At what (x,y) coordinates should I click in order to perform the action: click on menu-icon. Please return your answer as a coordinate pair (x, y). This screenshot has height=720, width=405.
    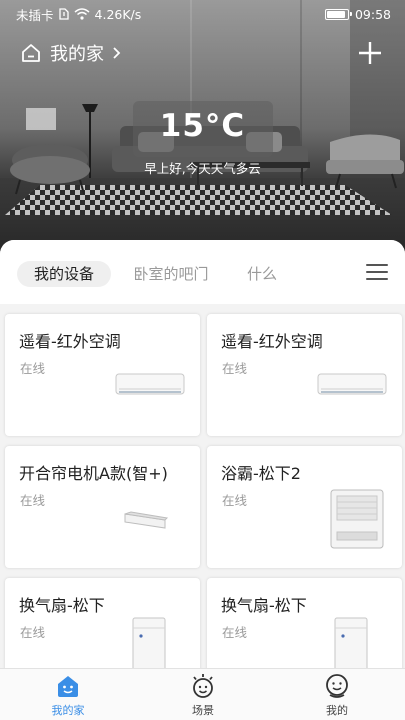
    Looking at the image, I should click on (377, 273).